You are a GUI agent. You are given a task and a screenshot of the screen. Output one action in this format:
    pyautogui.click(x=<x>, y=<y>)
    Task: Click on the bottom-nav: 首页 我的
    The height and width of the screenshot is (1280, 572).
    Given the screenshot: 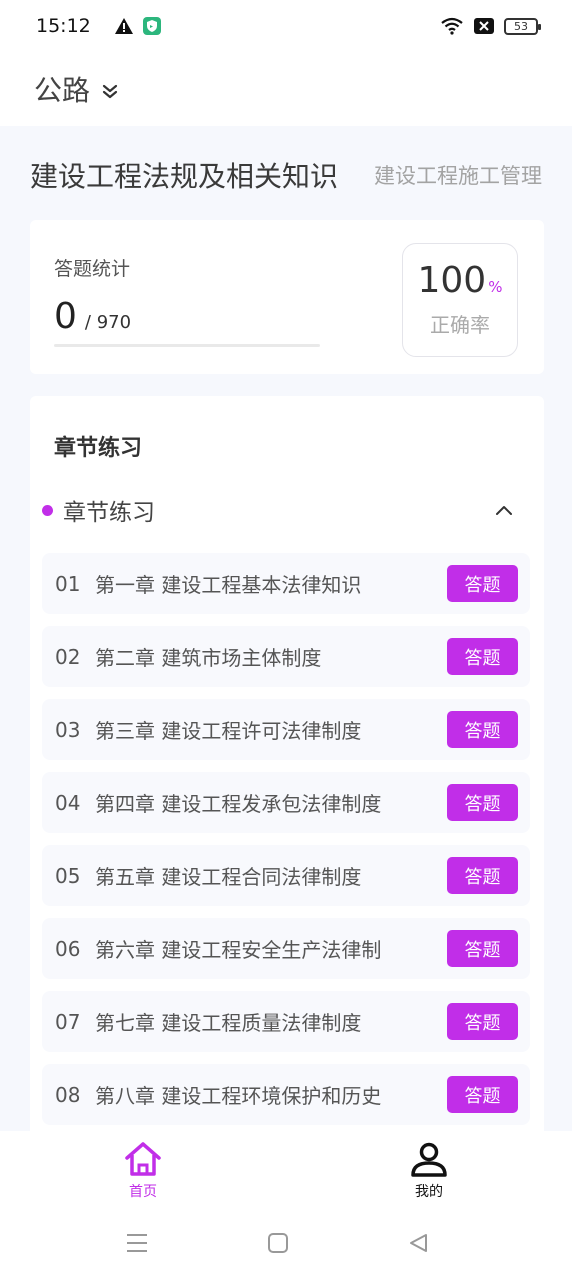 What is the action you would take?
    pyautogui.click(x=286, y=1171)
    